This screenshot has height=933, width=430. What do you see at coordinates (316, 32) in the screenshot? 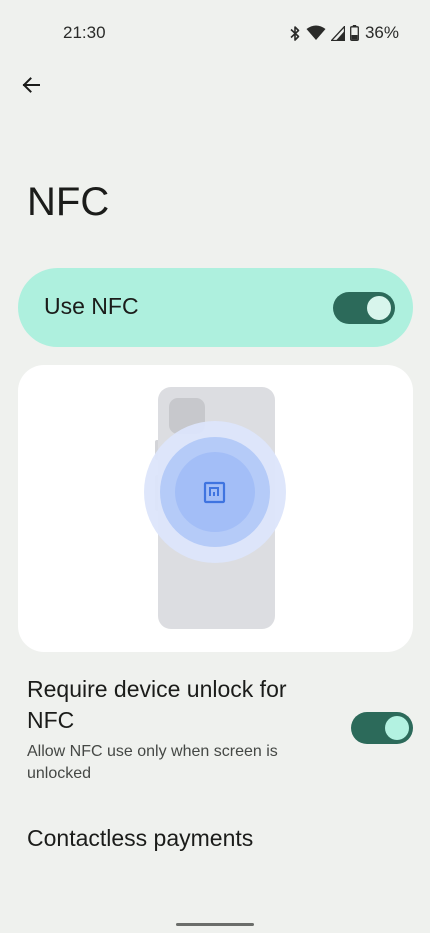
I see `wifi-icon` at bounding box center [316, 32].